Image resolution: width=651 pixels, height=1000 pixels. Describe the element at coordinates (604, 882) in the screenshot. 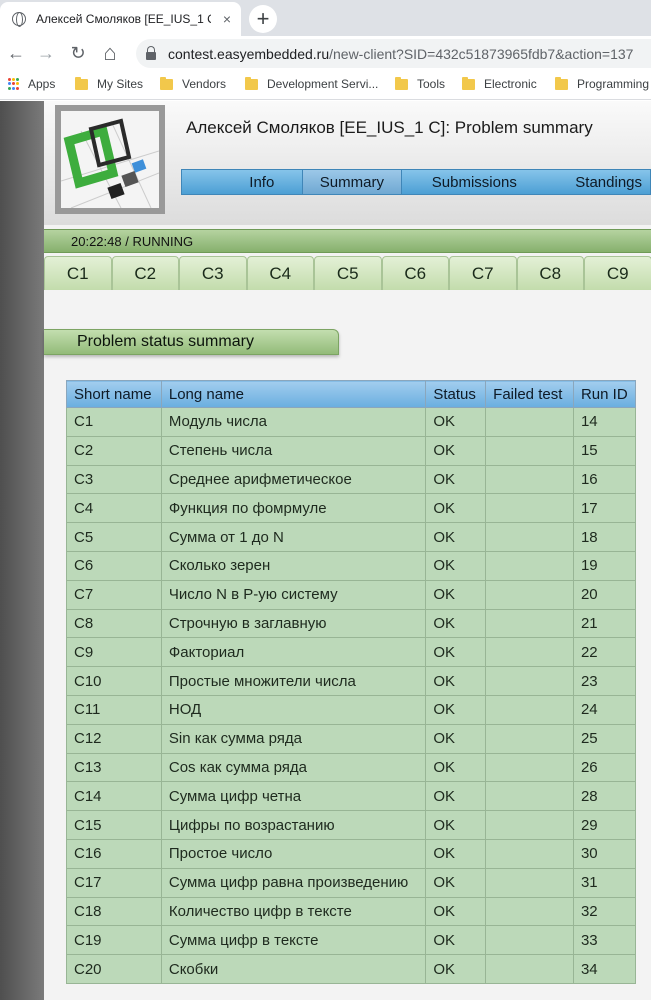

I see `run-id-cell: 31` at that location.